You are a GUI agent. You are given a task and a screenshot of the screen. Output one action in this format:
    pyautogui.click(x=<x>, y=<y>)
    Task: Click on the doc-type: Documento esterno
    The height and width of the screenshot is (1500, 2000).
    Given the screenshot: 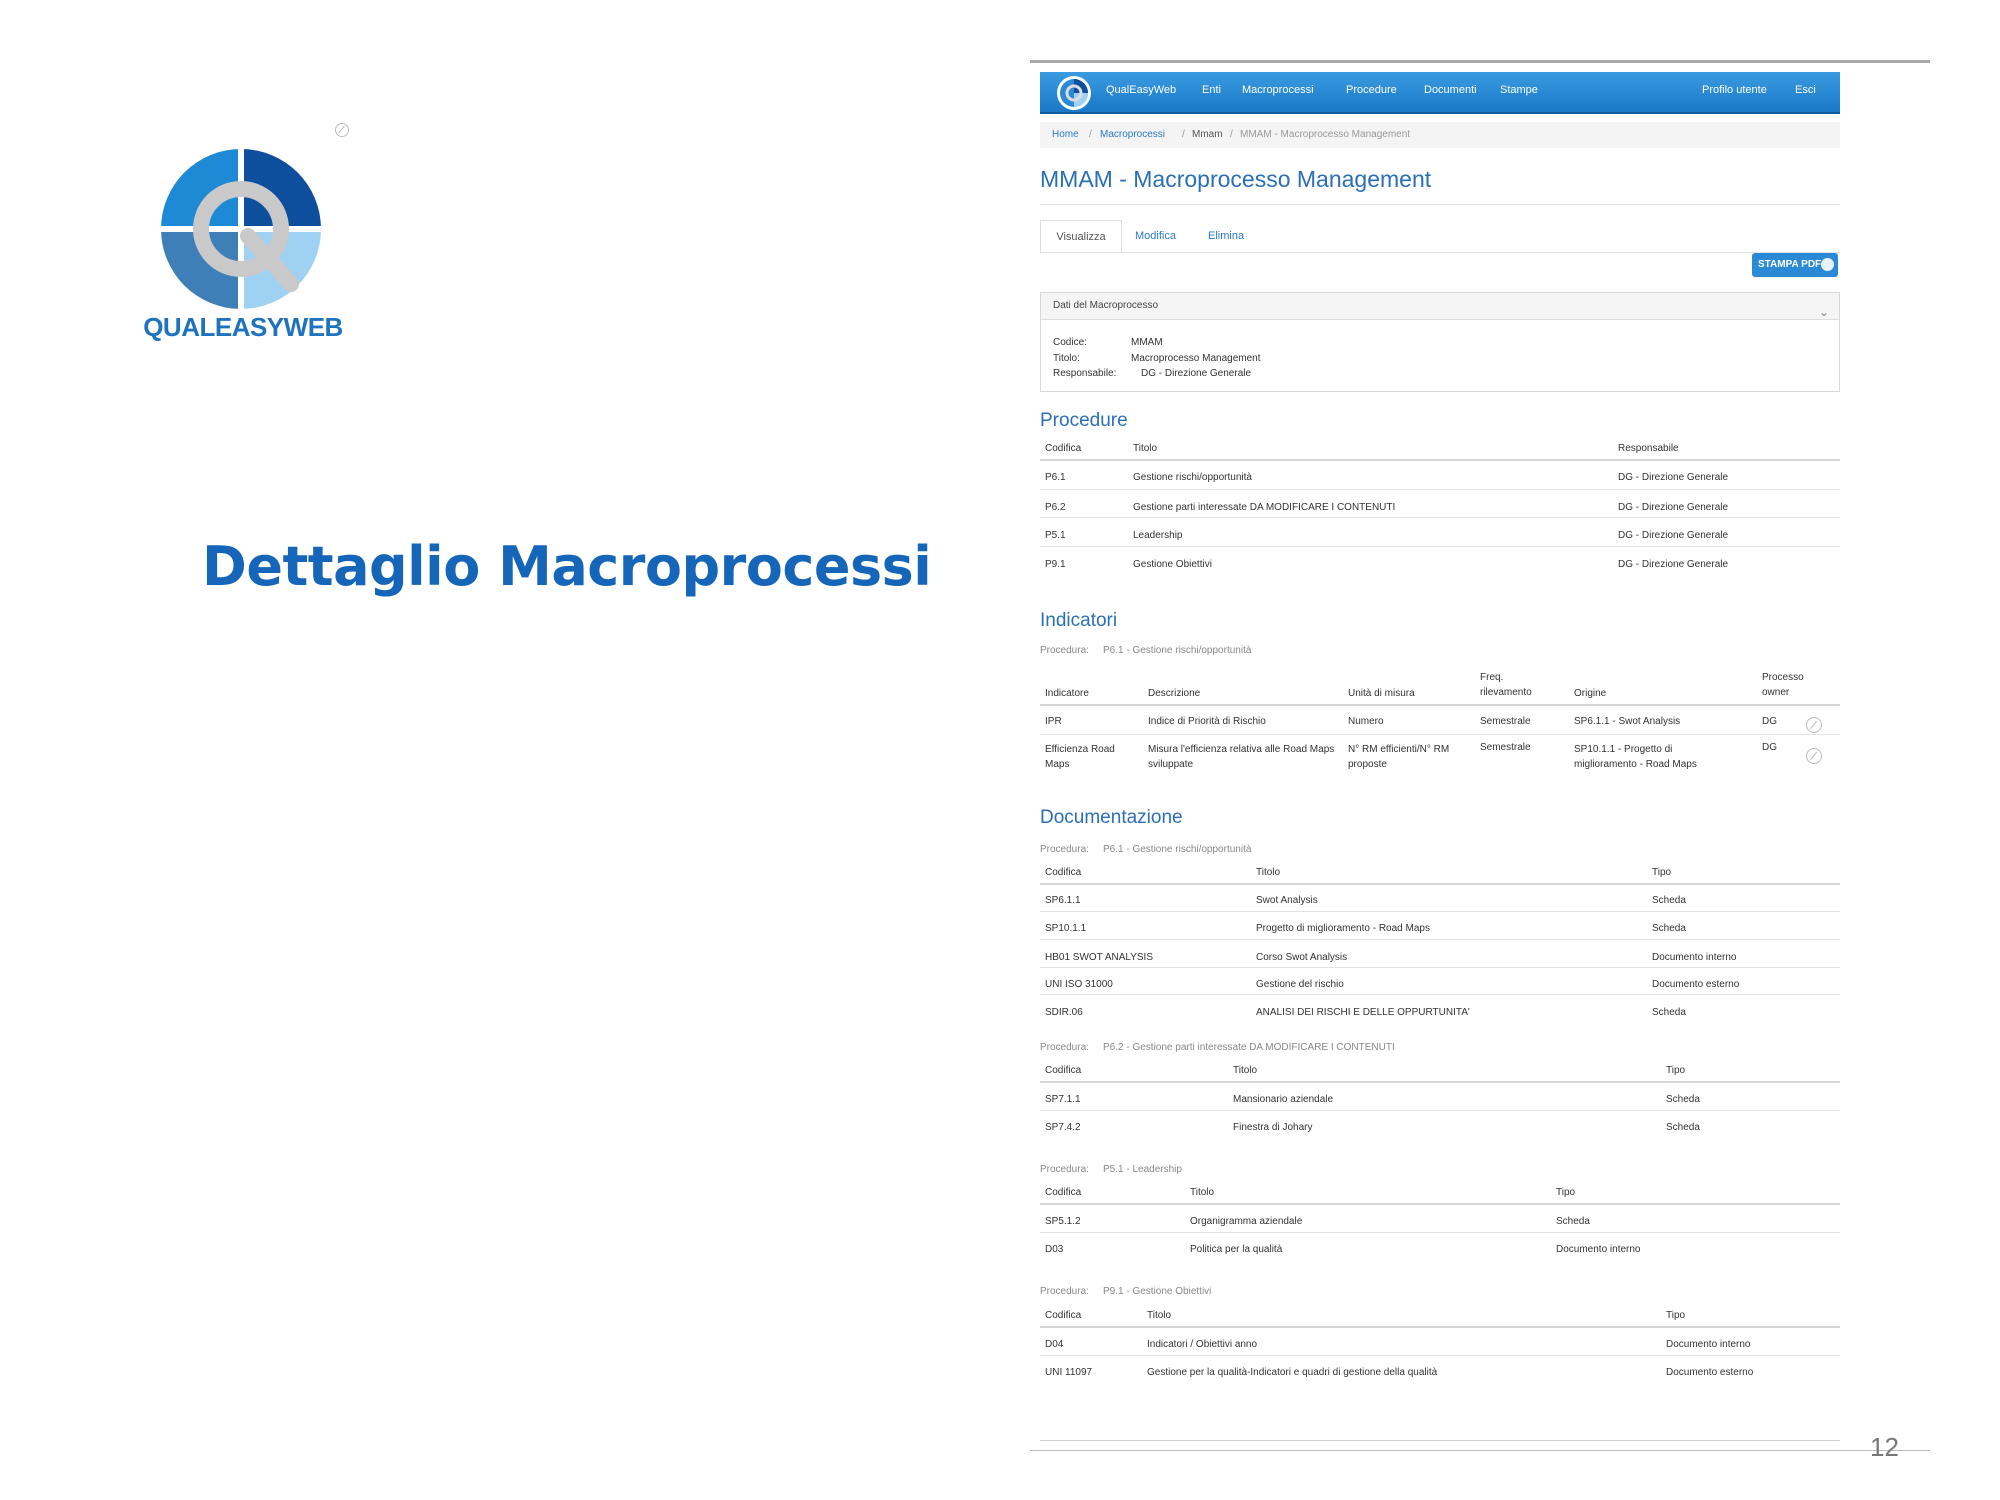 What is the action you would take?
    pyautogui.click(x=1710, y=1372)
    